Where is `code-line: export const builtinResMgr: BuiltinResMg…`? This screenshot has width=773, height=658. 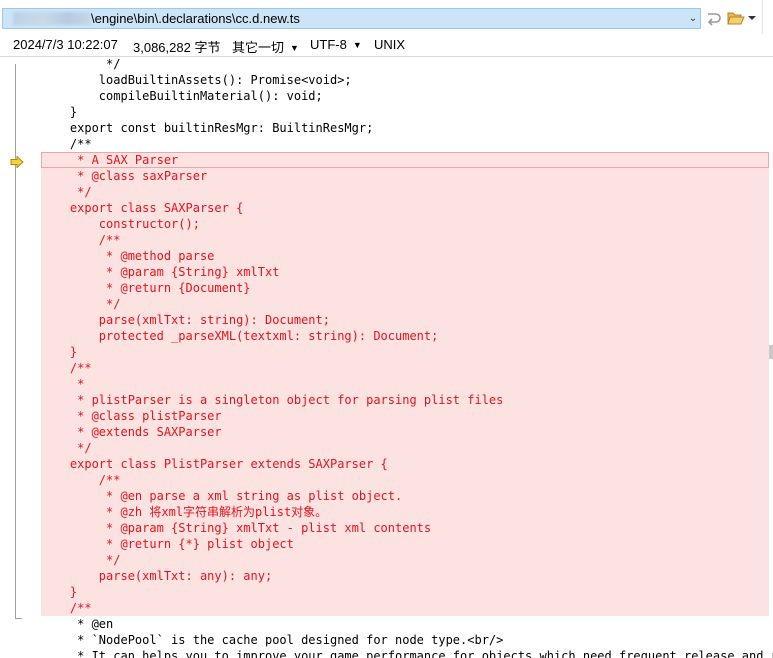 code-line: export const builtinResMgr: BuiltinResMg… is located at coordinates (405, 128).